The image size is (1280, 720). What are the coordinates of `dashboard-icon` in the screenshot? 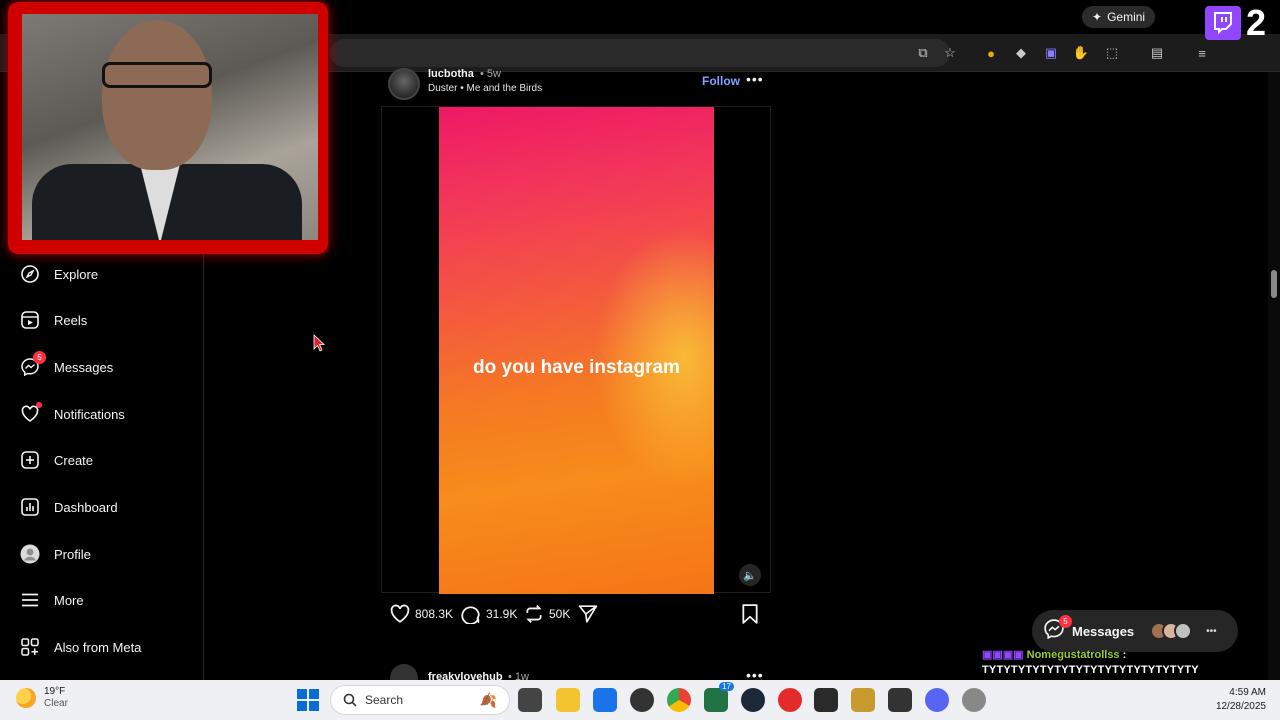 It's located at (30, 507).